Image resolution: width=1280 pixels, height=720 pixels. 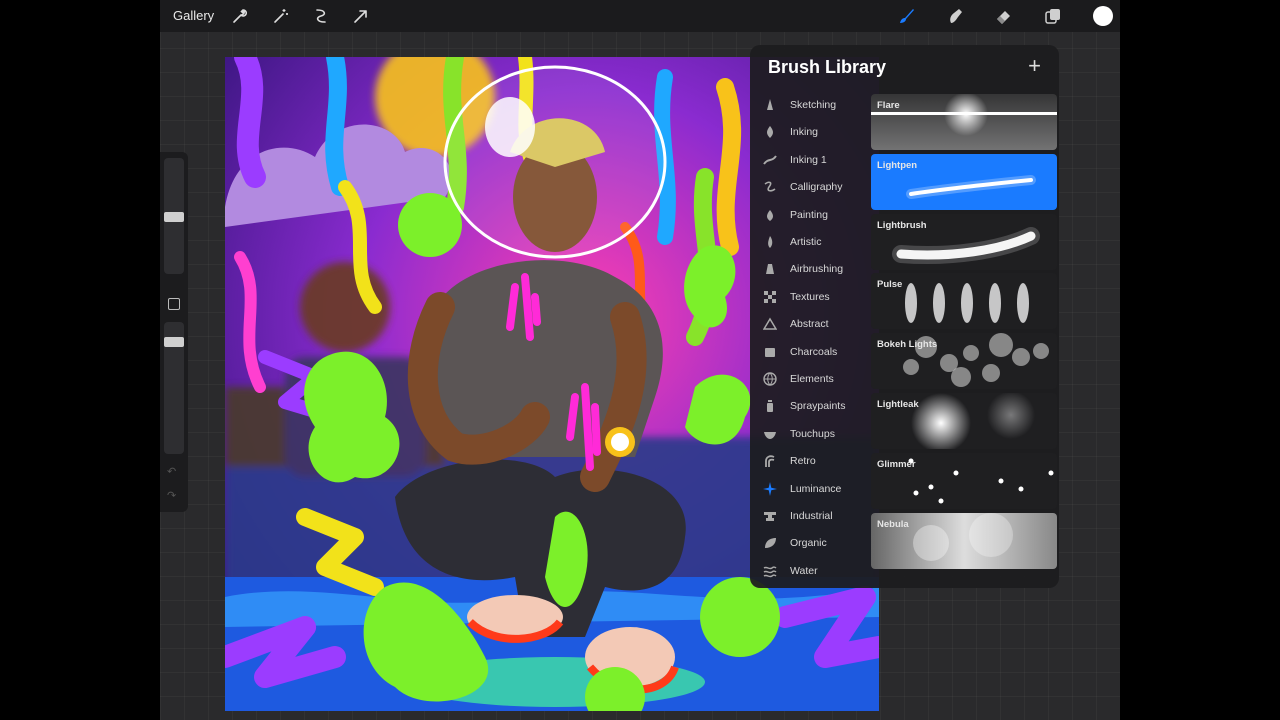 What do you see at coordinates (770, 269) in the screenshot?
I see `airbrush-icon` at bounding box center [770, 269].